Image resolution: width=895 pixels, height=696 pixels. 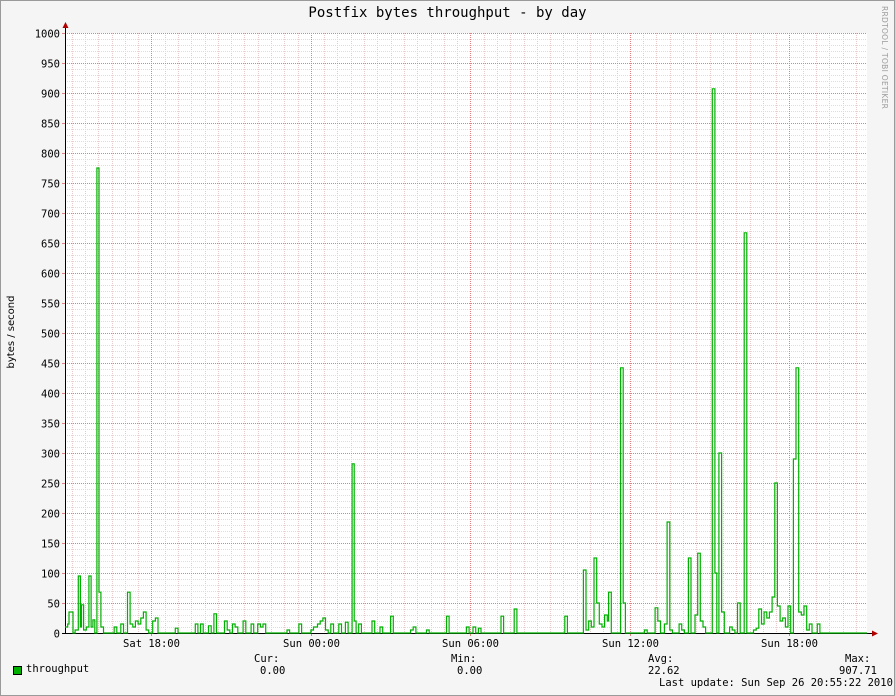 I want to click on y-tick-label: 950, so click(x=50, y=65).